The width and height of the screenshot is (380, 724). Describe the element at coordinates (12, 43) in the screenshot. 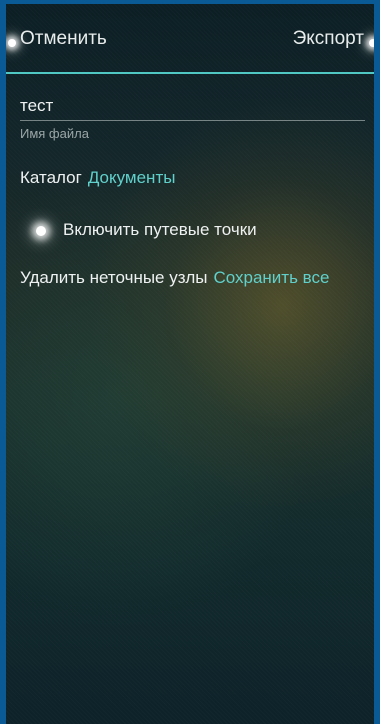

I see `cancel-indicator-icon` at that location.